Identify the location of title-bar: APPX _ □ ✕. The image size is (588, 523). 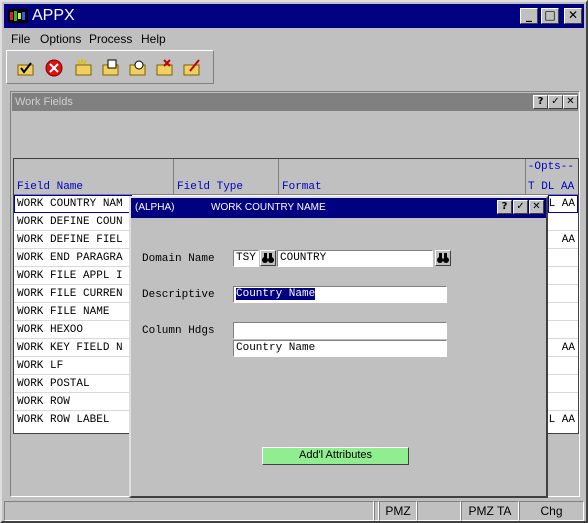
(294, 16).